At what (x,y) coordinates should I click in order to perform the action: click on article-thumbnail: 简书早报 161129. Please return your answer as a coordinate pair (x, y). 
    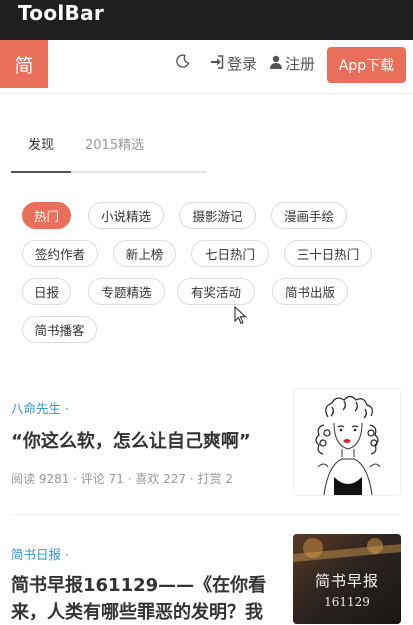
    Looking at the image, I should click on (347, 579).